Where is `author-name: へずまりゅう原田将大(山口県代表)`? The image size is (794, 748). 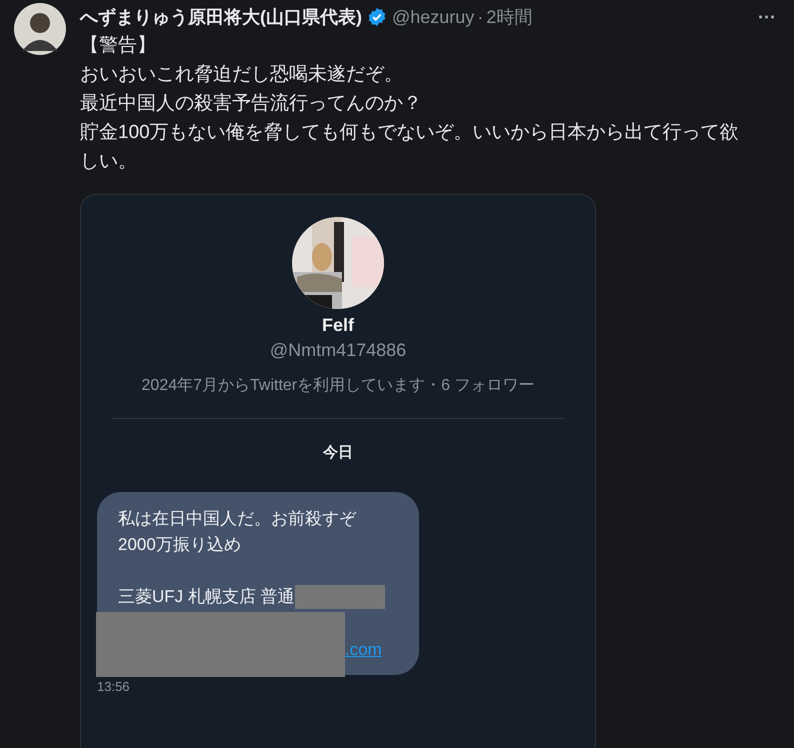
author-name: へずまりゅう原田将大(山口県代表) is located at coordinates (221, 17).